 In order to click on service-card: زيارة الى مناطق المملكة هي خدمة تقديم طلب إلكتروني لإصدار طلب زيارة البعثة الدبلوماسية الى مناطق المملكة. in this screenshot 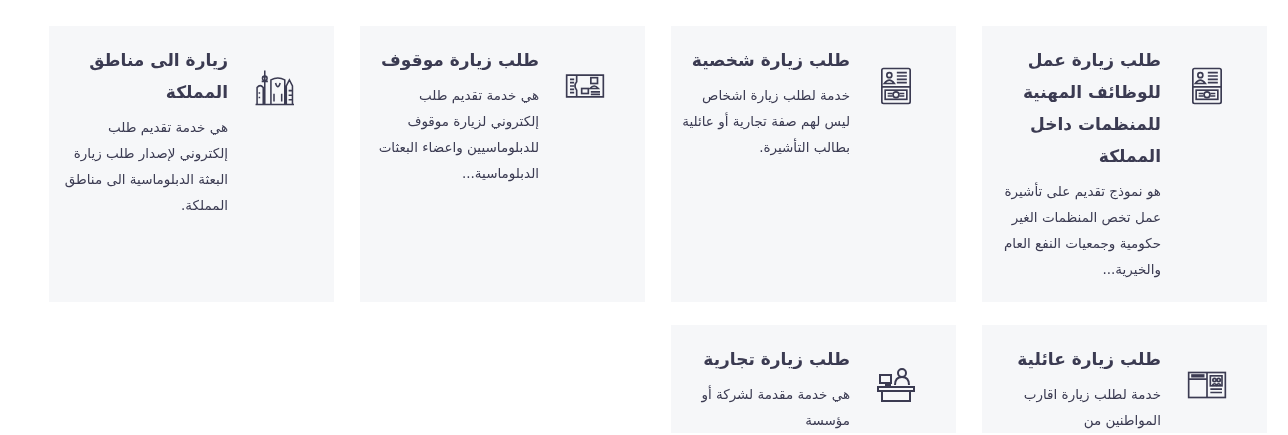, I will do `click(191, 164)`.